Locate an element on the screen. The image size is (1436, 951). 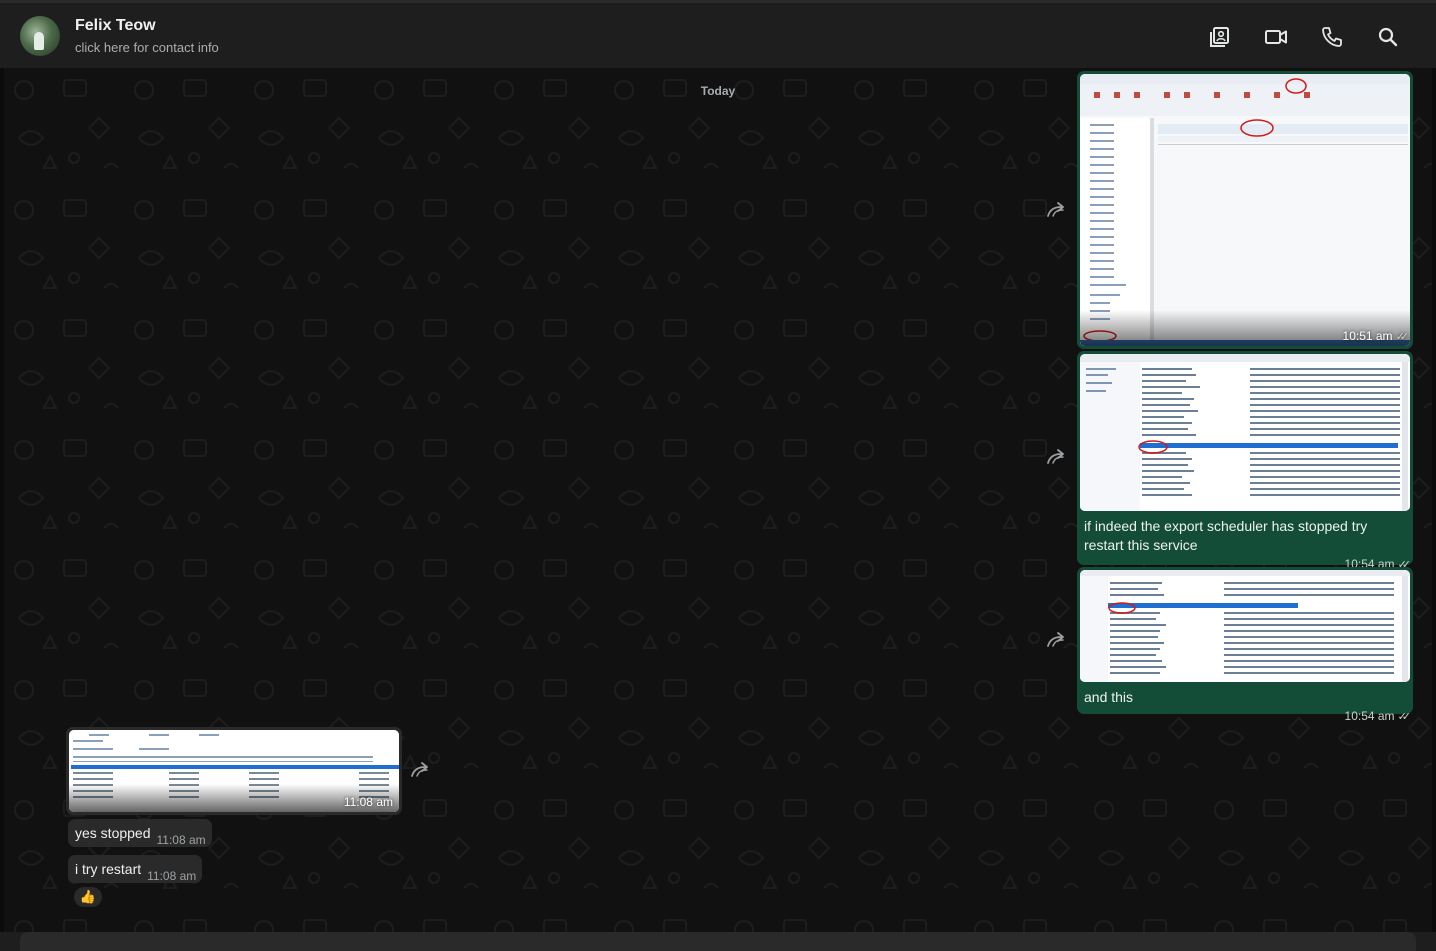
contact-avatar is located at coordinates (40, 36).